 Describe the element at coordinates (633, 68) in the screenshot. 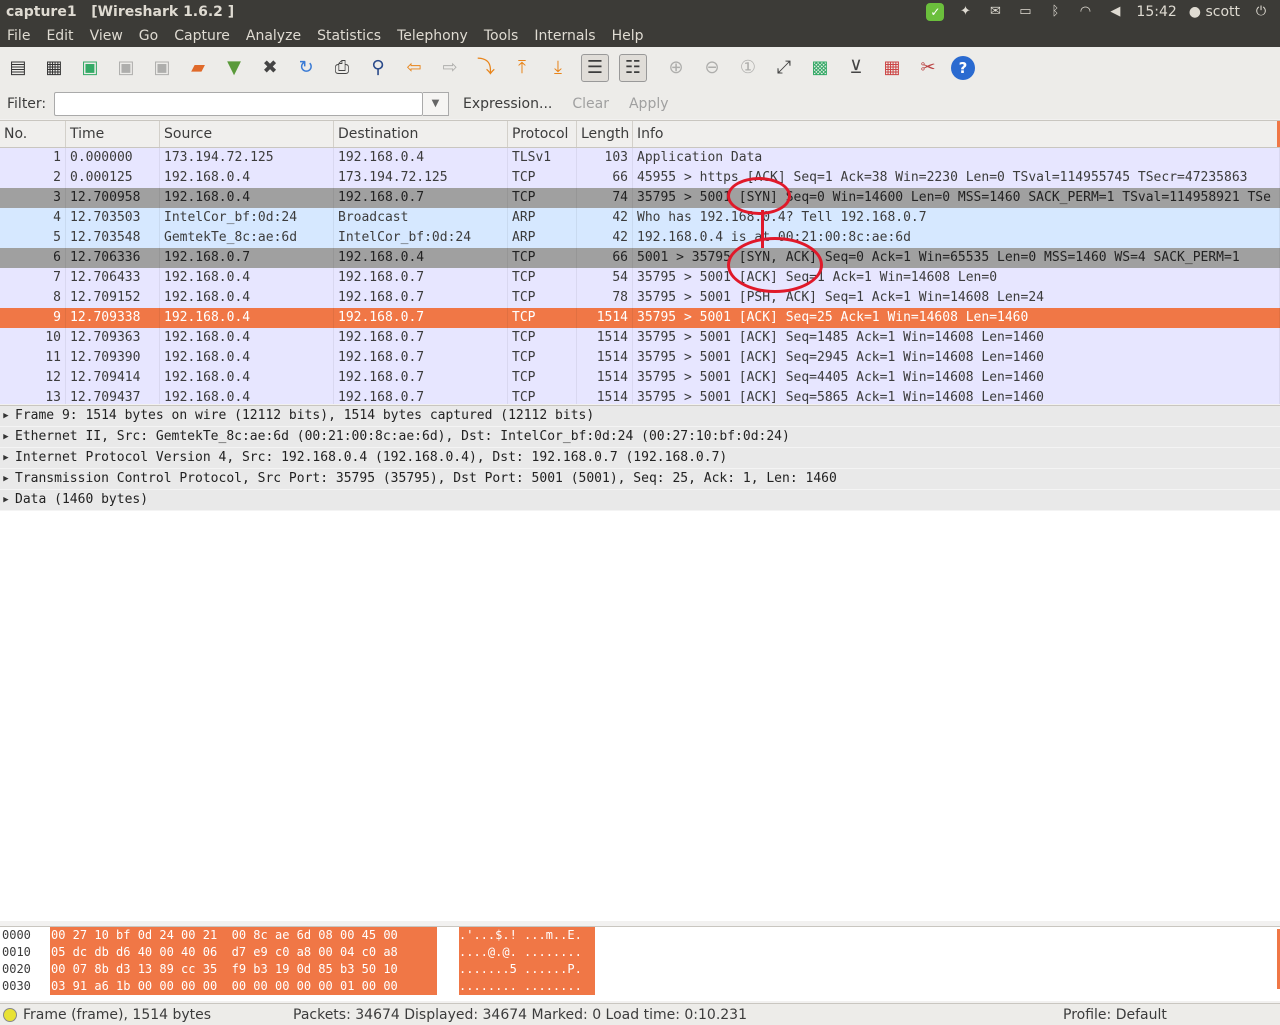

I see `autoscroll-icon: ☷` at that location.